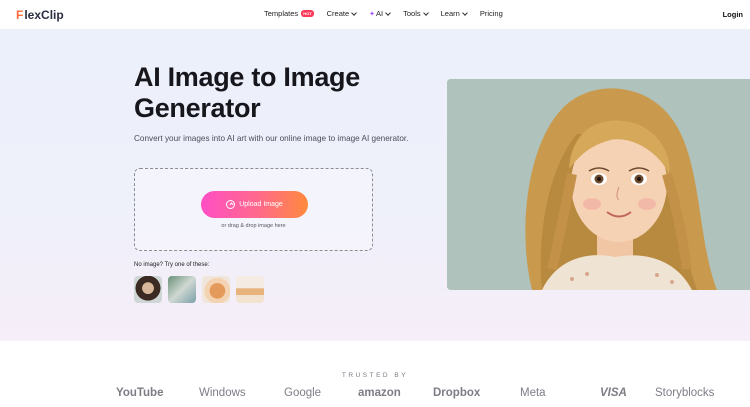 The height and width of the screenshot is (407, 750). I want to click on upload-image-button: Upload Image, so click(254, 204).